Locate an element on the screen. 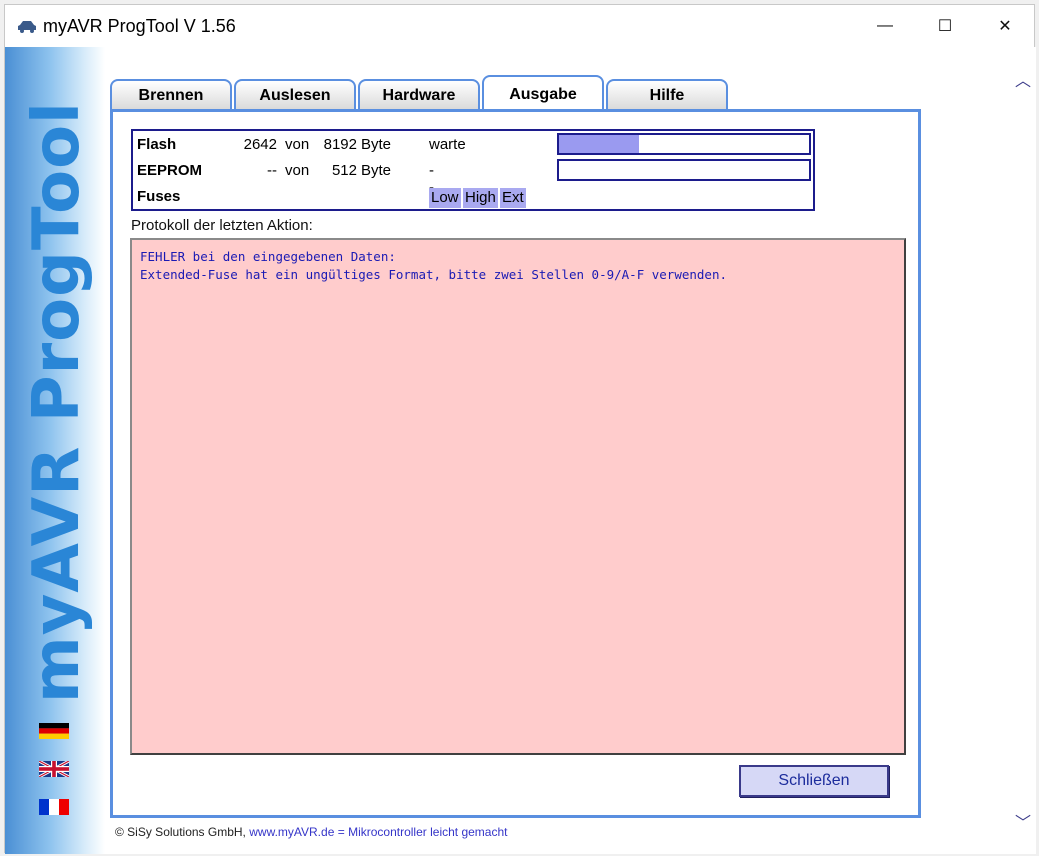 This screenshot has width=1039, height=856. flash-unit: Byte is located at coordinates (376, 144).